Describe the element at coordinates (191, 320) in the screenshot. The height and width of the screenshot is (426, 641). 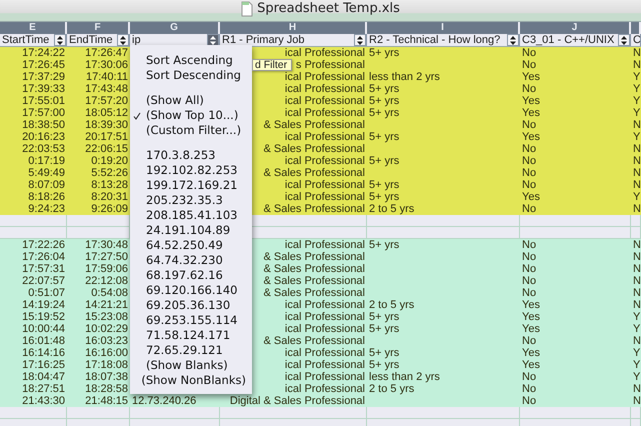
I see `menu-item: 69.253.155.114` at that location.